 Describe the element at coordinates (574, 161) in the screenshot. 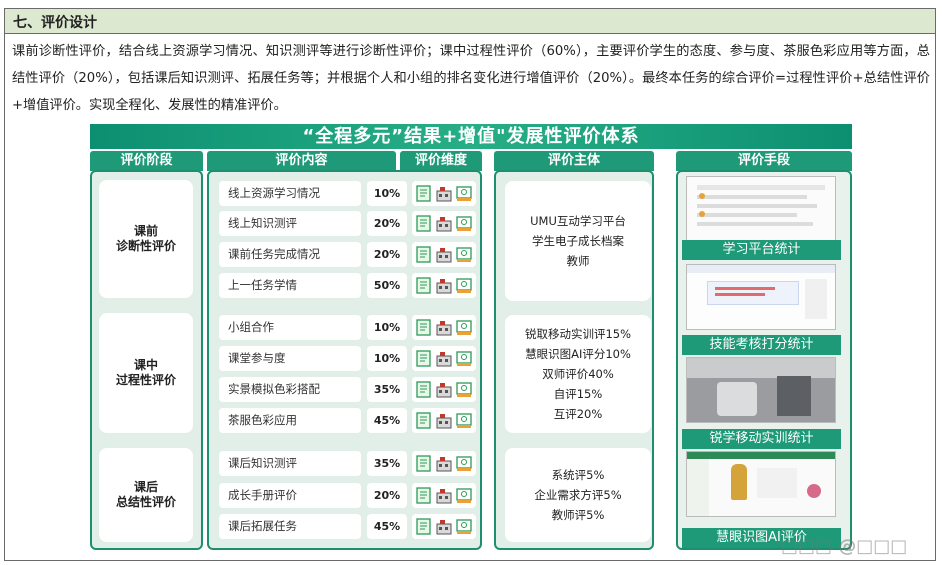

I see `header-subject: 评价主体` at that location.